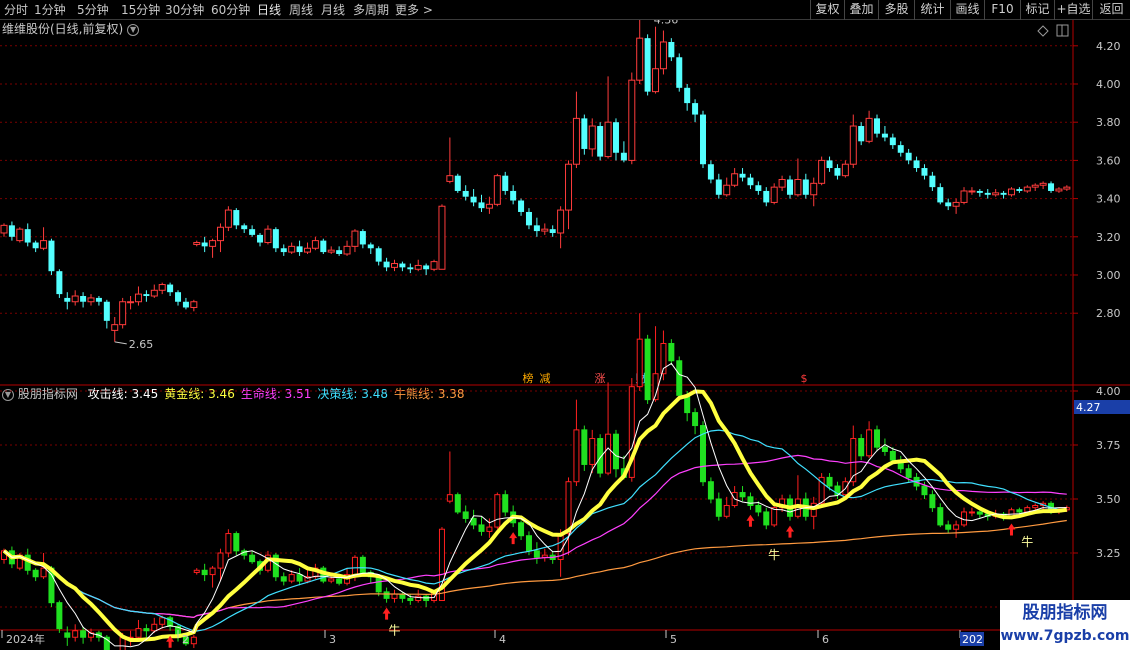 The image size is (1130, 650). Describe the element at coordinates (861, 10) in the screenshot. I see `toolbar-button-1: 叠加` at that location.